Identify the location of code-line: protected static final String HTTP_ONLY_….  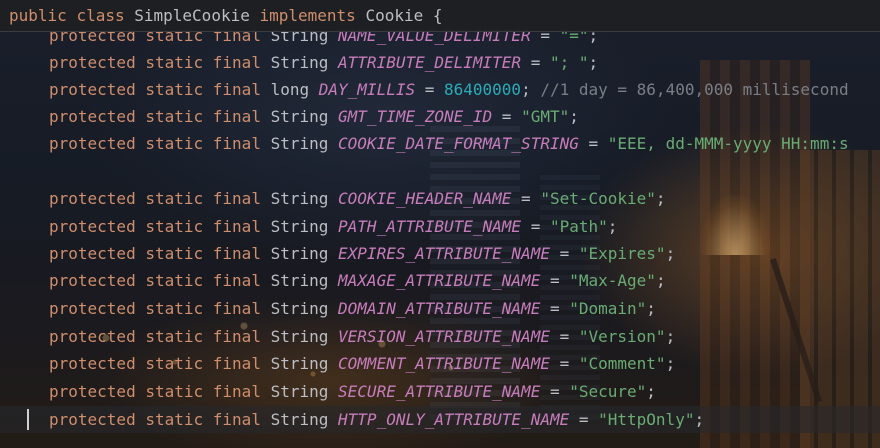
(376, 419).